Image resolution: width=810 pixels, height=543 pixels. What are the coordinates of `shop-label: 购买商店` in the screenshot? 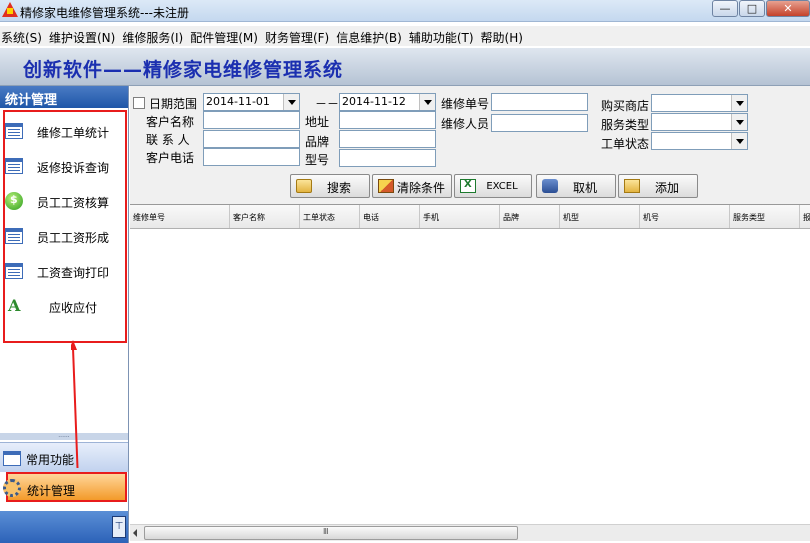 It's located at (625, 106).